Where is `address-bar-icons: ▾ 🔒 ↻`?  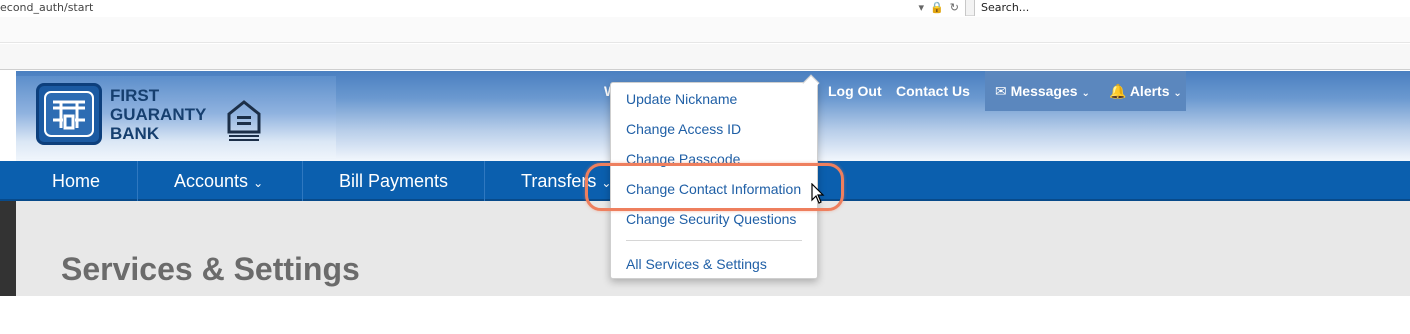 address-bar-icons: ▾ 🔒 ↻ is located at coordinates (939, 7).